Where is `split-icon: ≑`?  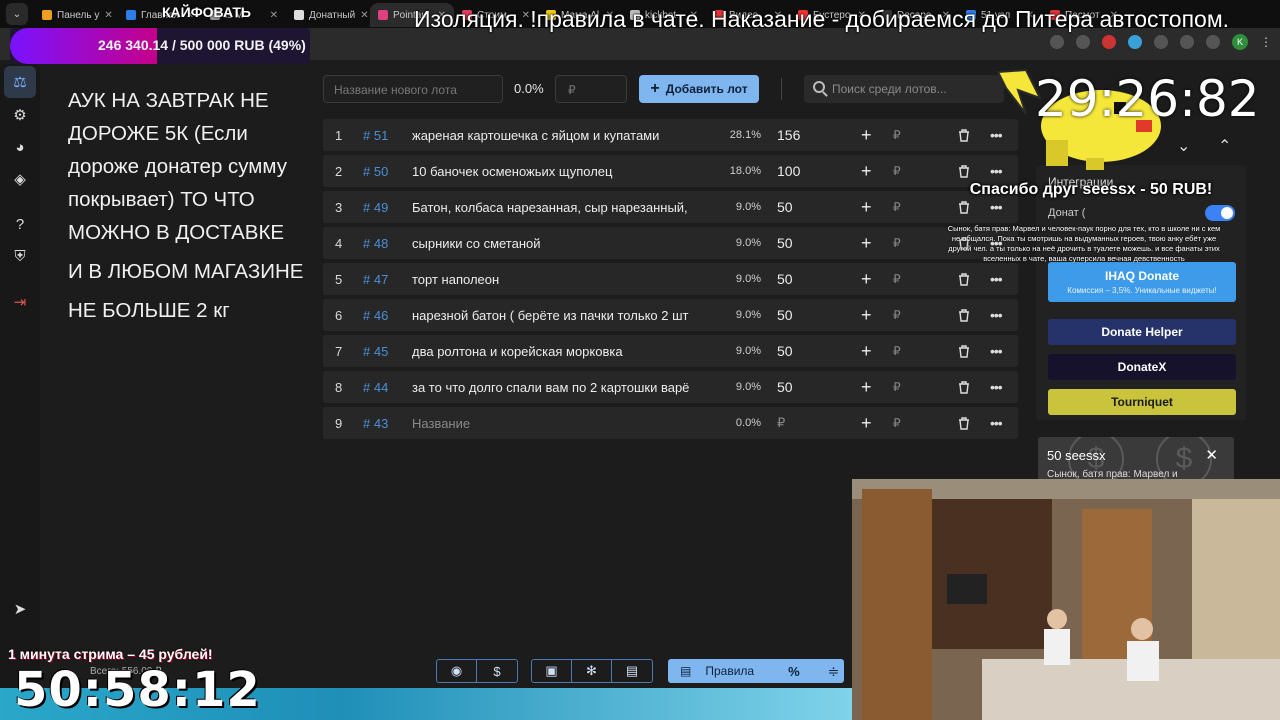
split-icon: ≑ is located at coordinates (834, 671).